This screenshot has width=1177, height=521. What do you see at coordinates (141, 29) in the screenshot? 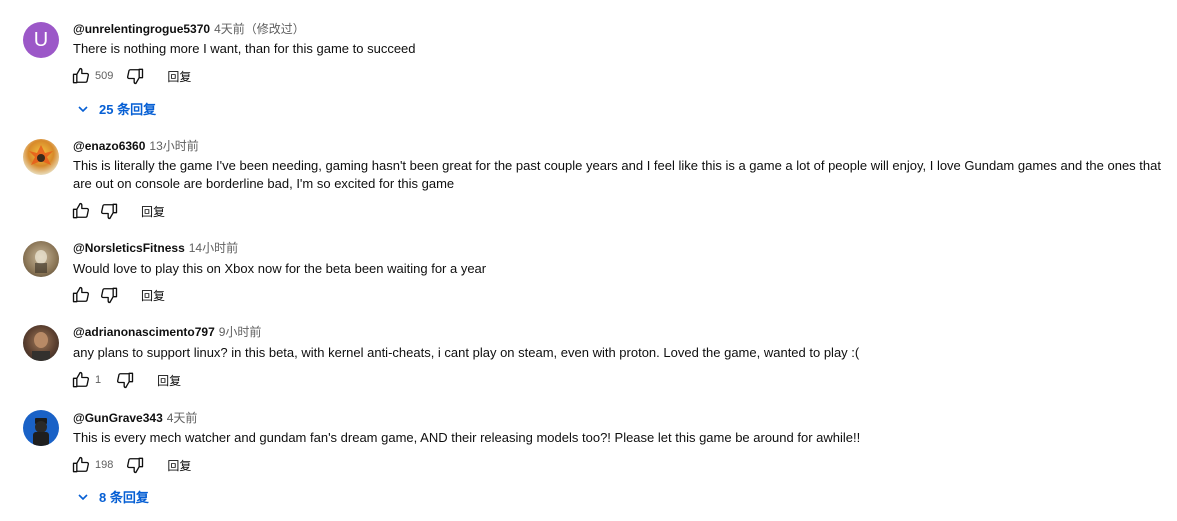
I see `comment-author: @unrelentingrogue5370` at bounding box center [141, 29].